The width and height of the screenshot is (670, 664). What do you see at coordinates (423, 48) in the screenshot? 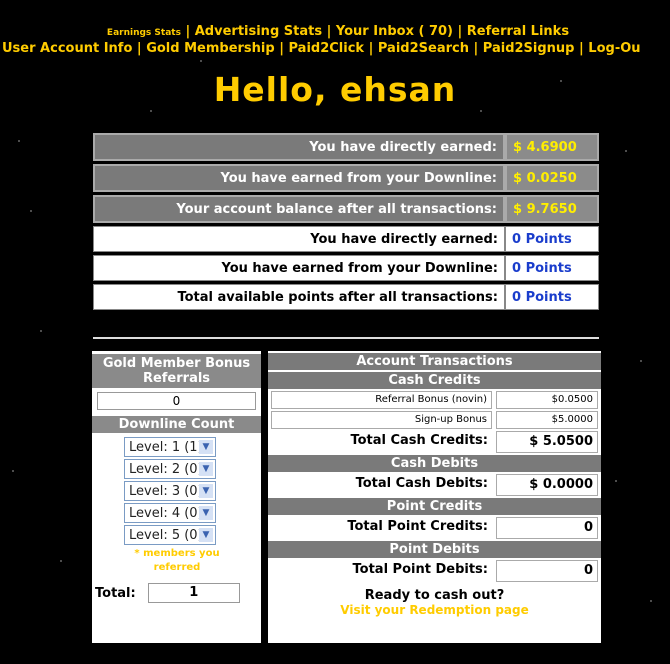
I see `nav-paid2search: Paid2Search` at bounding box center [423, 48].